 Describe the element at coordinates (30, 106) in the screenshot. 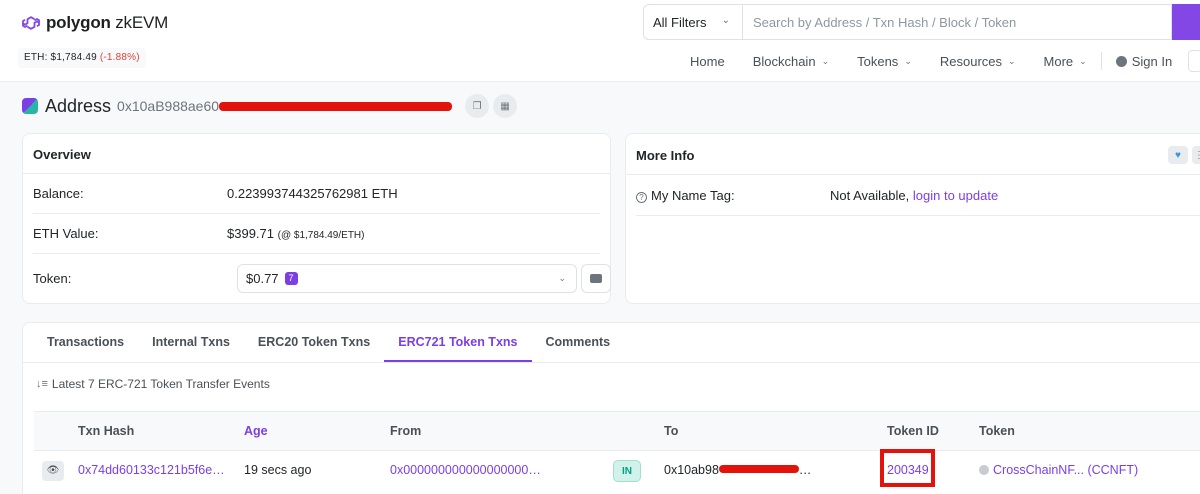

I see `address-avatar-icon` at that location.